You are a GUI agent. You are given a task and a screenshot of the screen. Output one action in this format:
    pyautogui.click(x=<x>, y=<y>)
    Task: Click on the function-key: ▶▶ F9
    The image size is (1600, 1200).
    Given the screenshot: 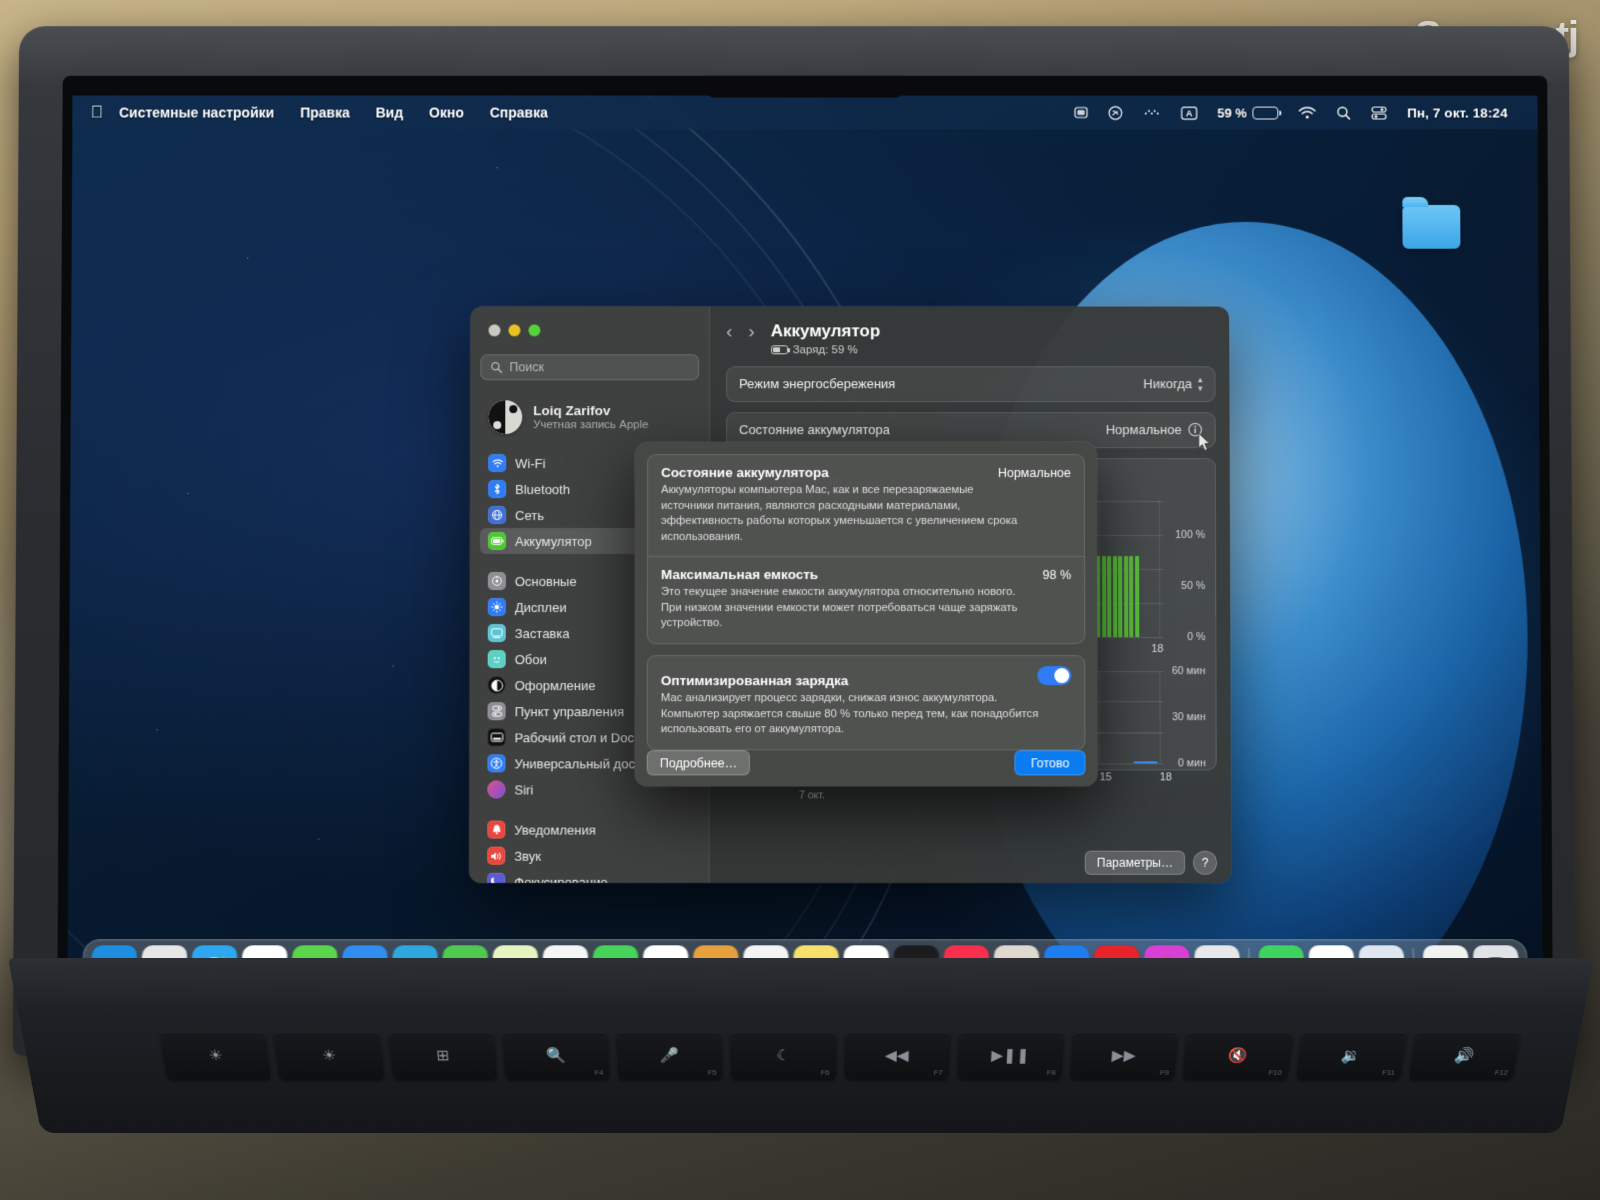 What is the action you would take?
    pyautogui.click(x=1124, y=1055)
    